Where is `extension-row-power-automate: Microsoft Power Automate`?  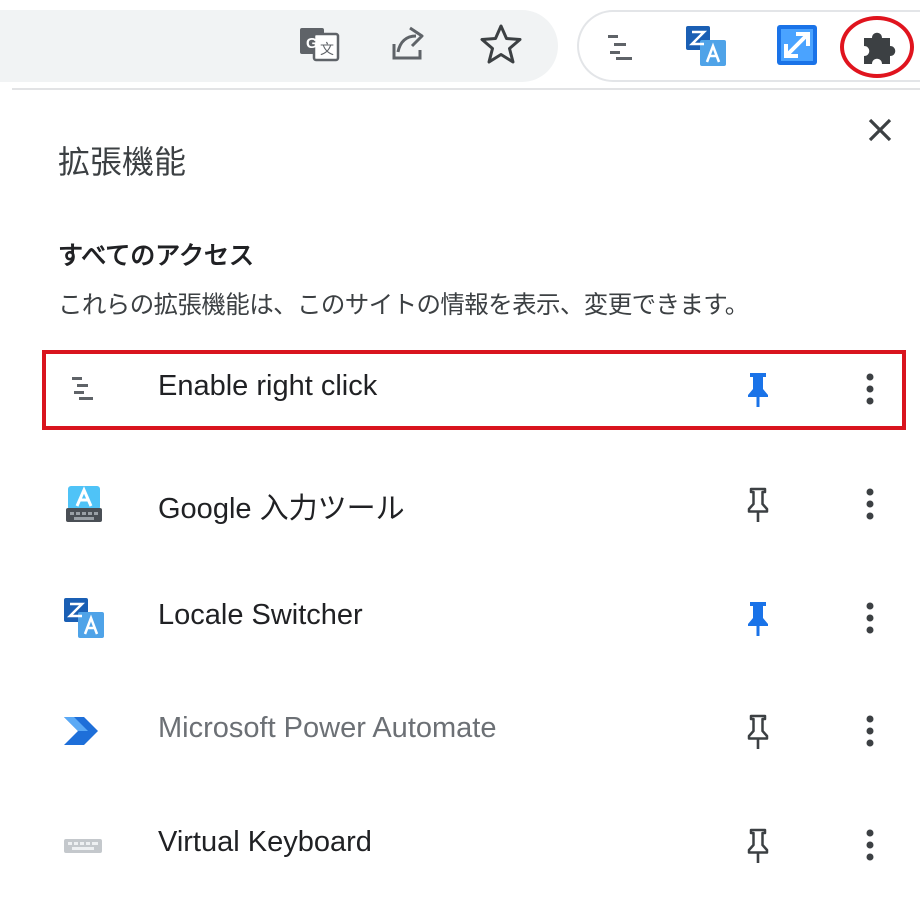 extension-row-power-automate: Microsoft Power Automate is located at coordinates (460, 731).